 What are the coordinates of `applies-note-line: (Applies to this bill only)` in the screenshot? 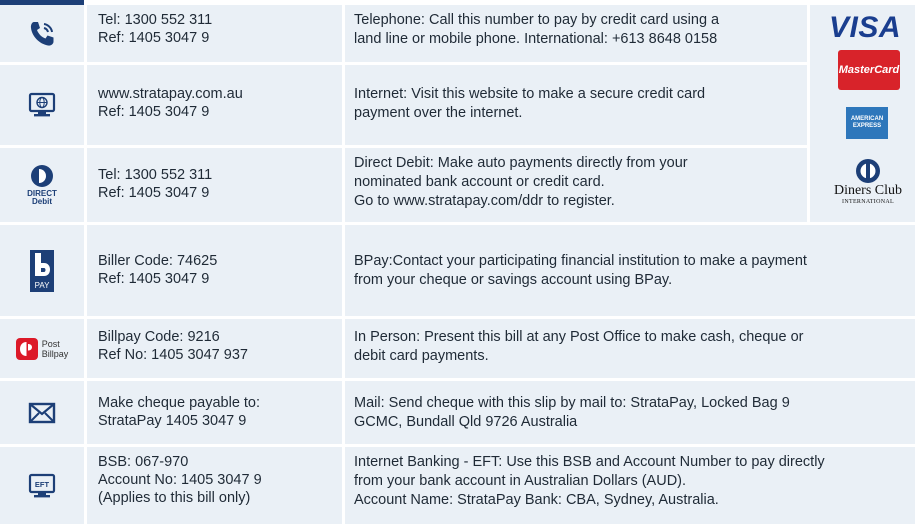 It's located at (174, 498).